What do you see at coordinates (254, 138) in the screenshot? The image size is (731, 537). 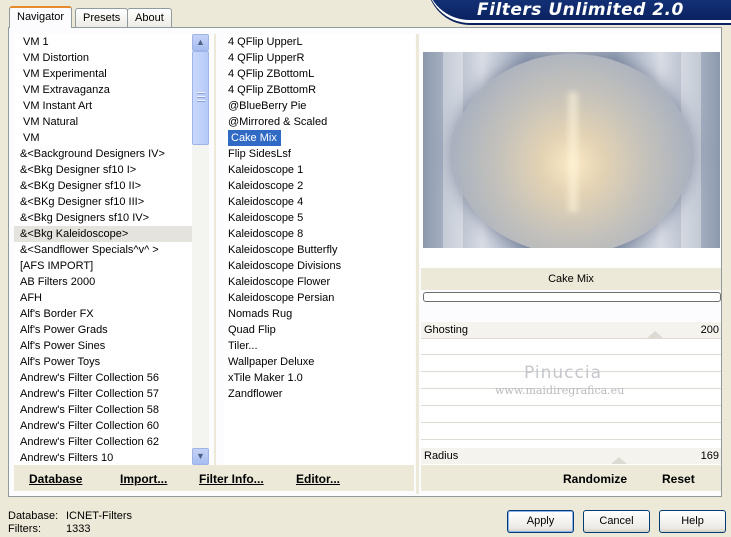 I see `filters-item-label: Cake Mix` at bounding box center [254, 138].